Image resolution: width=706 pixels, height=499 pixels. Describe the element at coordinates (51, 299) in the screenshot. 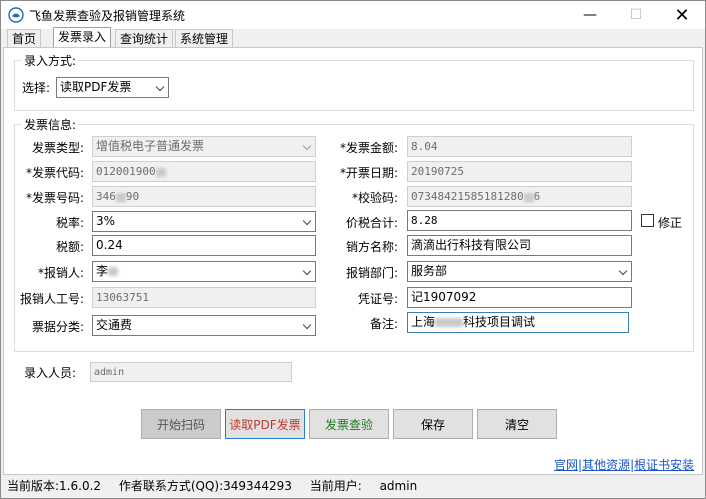

I see `reimburser-id-label: 报销人工号:` at that location.